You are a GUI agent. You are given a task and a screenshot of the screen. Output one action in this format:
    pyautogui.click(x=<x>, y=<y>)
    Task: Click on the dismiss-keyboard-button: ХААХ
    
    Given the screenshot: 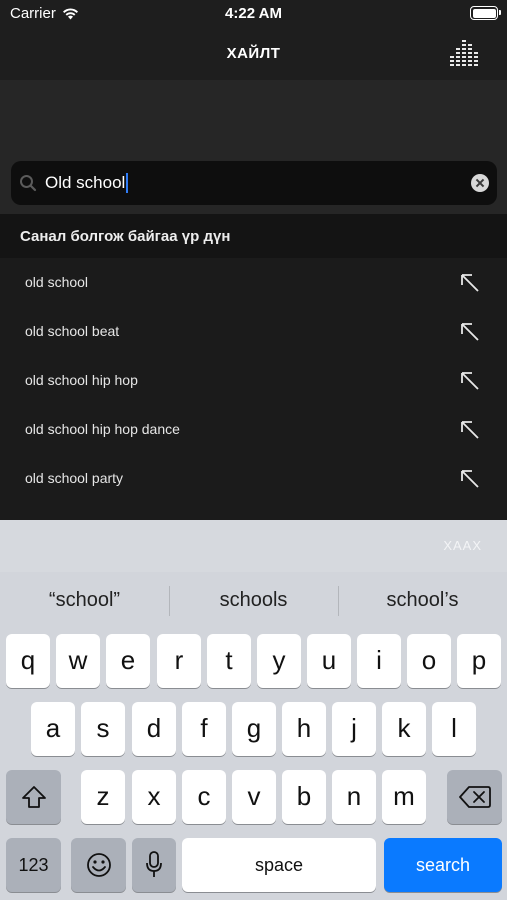 What is the action you would take?
    pyautogui.click(x=462, y=545)
    